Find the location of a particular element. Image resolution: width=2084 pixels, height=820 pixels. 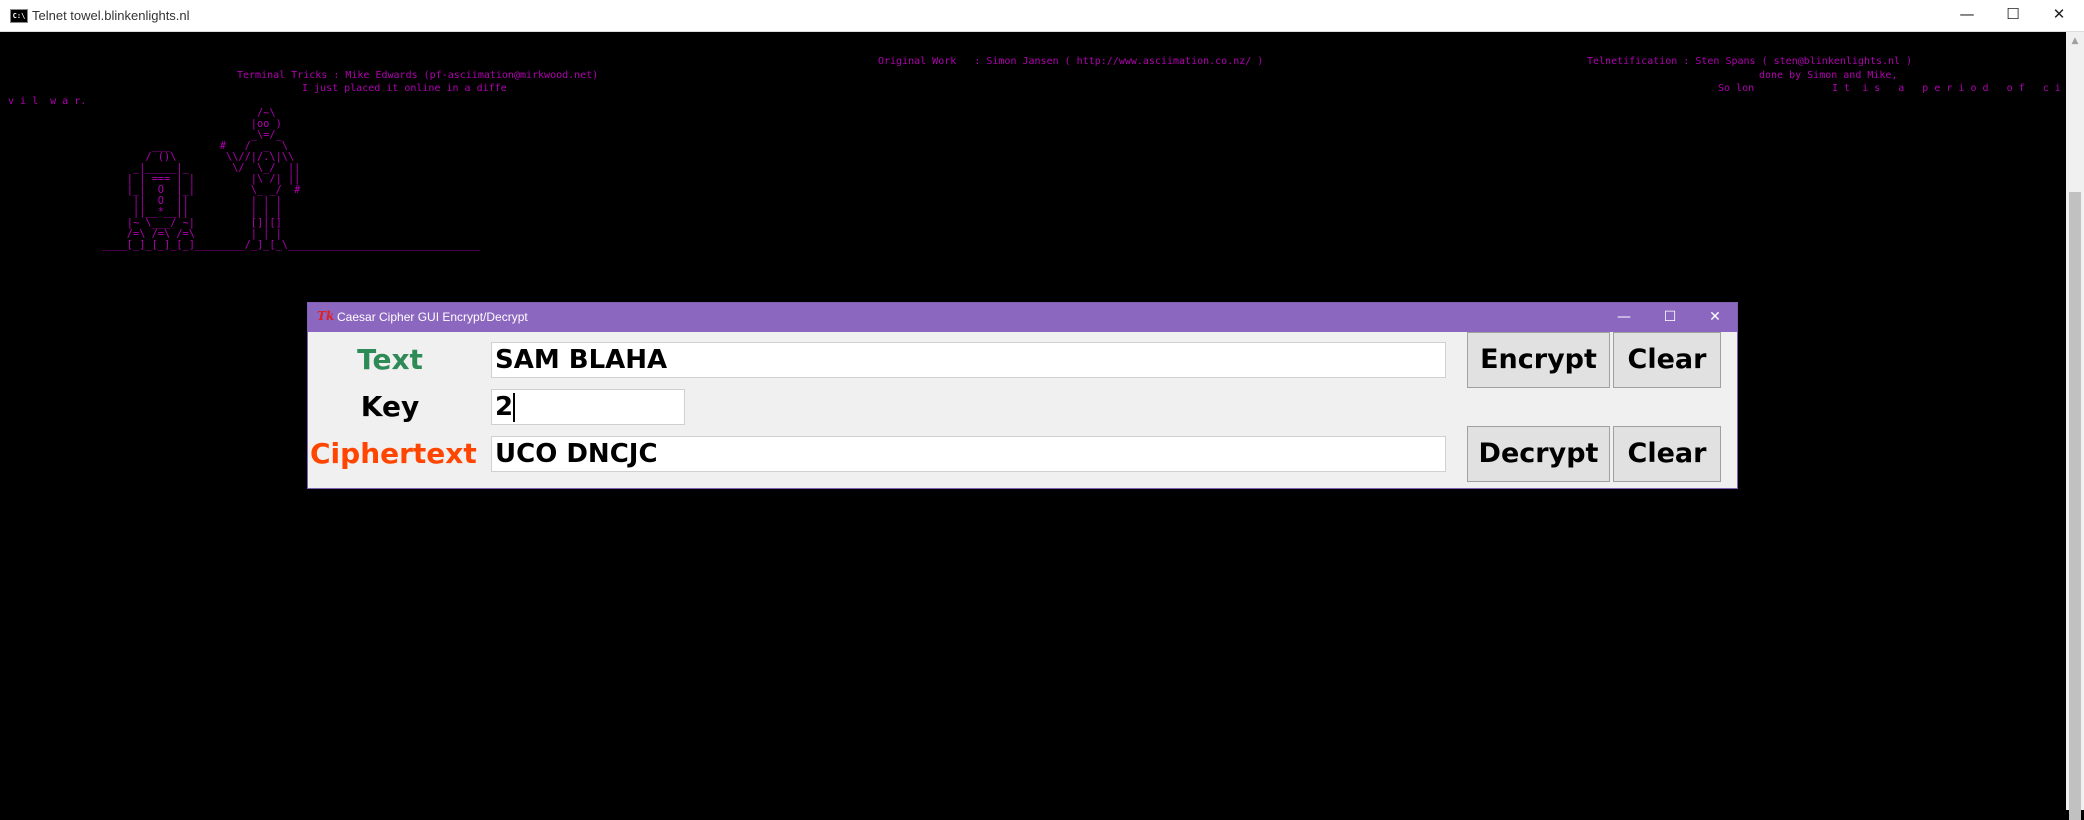

scrollbar: ▲ is located at coordinates (2075, 426).